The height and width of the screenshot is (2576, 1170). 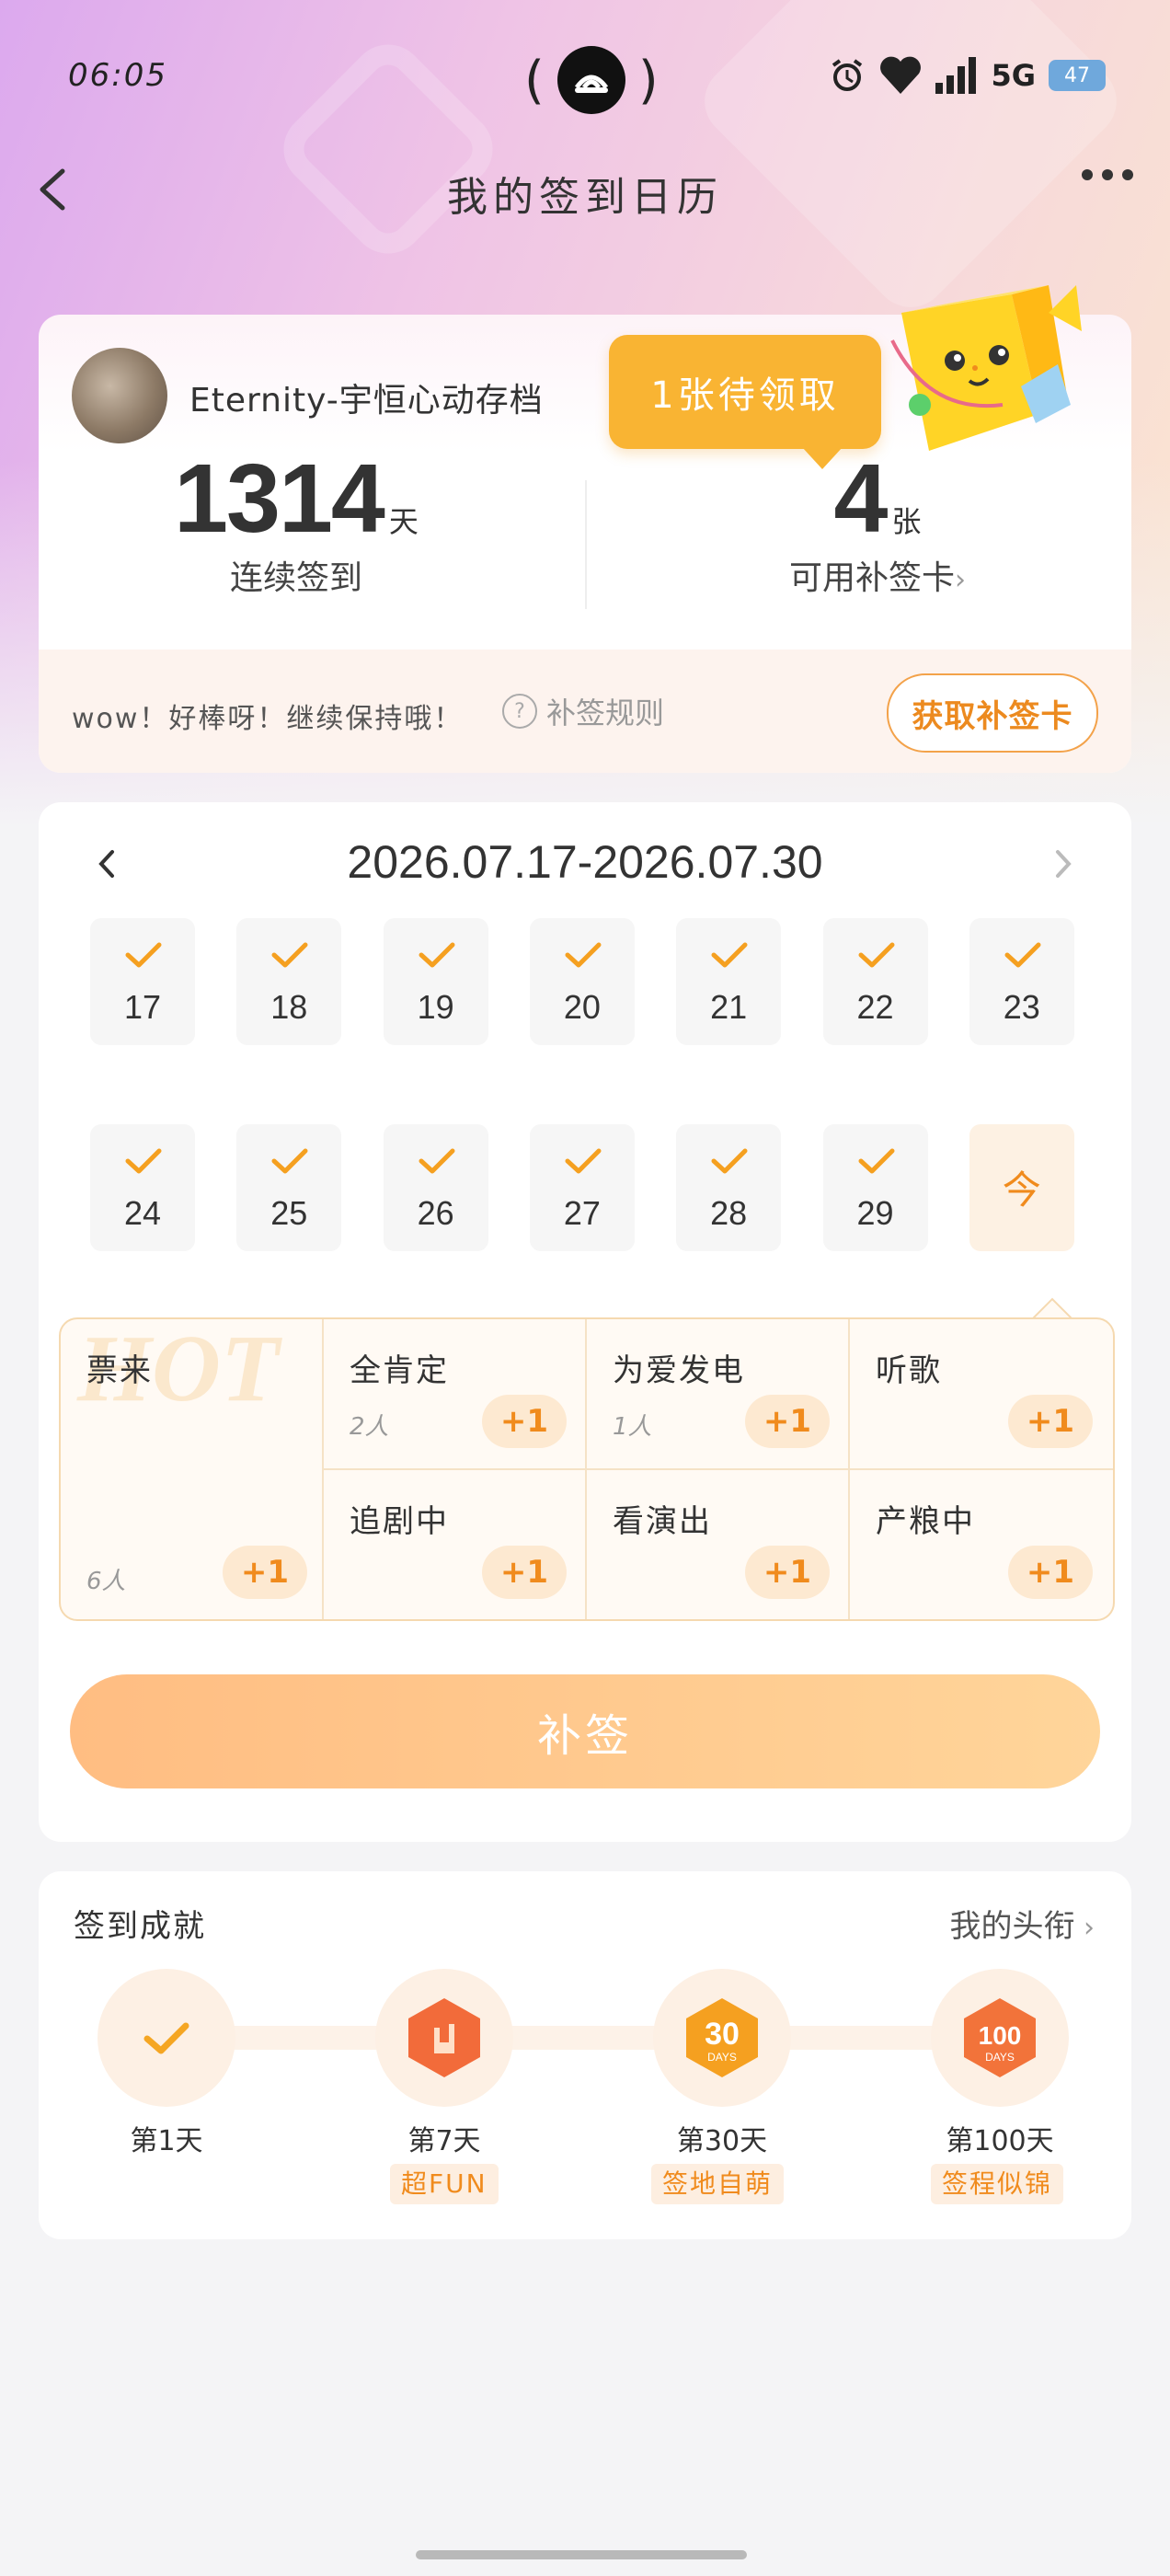 What do you see at coordinates (1062, 864) in the screenshot?
I see `next-period-button` at bounding box center [1062, 864].